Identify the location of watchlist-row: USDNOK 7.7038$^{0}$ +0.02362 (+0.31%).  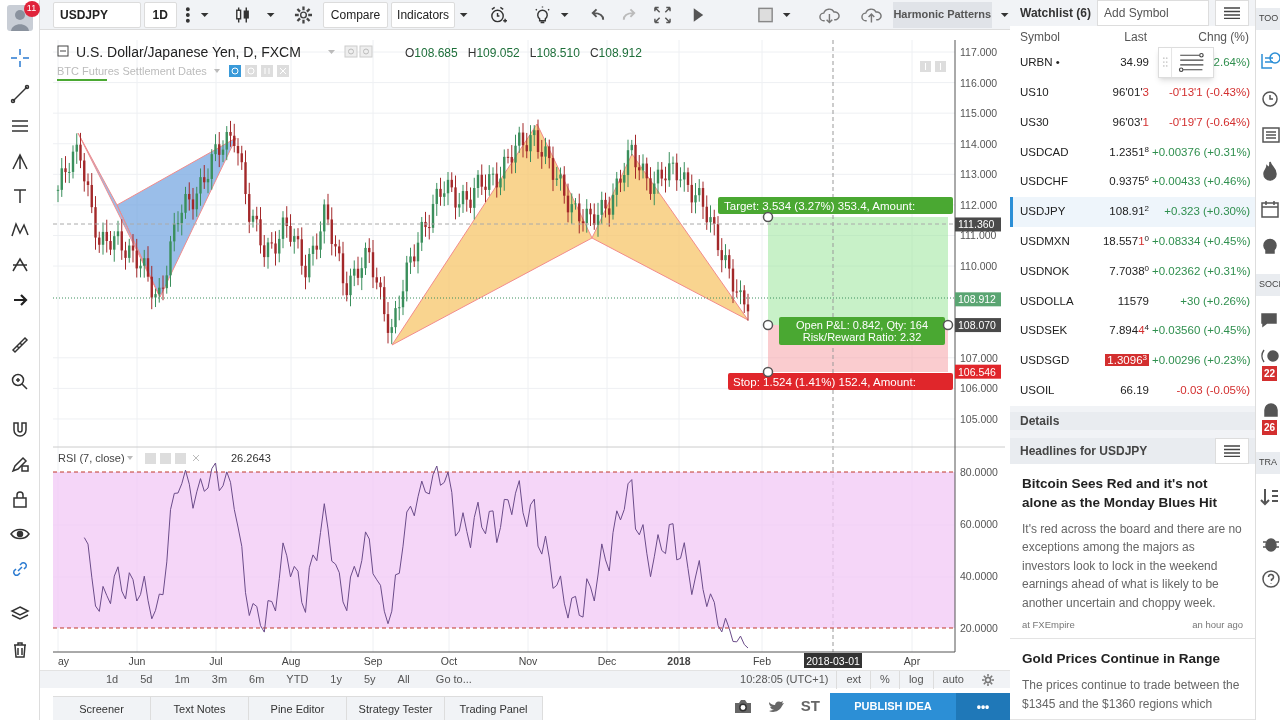
(1132, 271).